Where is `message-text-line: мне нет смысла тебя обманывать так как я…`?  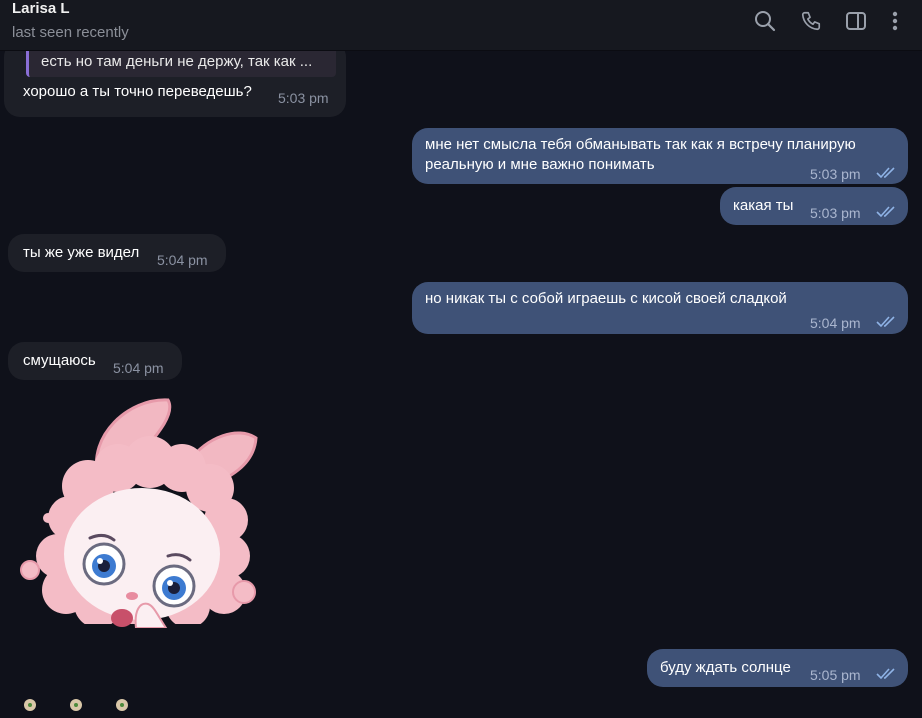 message-text-line: мне нет смысла тебя обманывать так как я… is located at coordinates (640, 144).